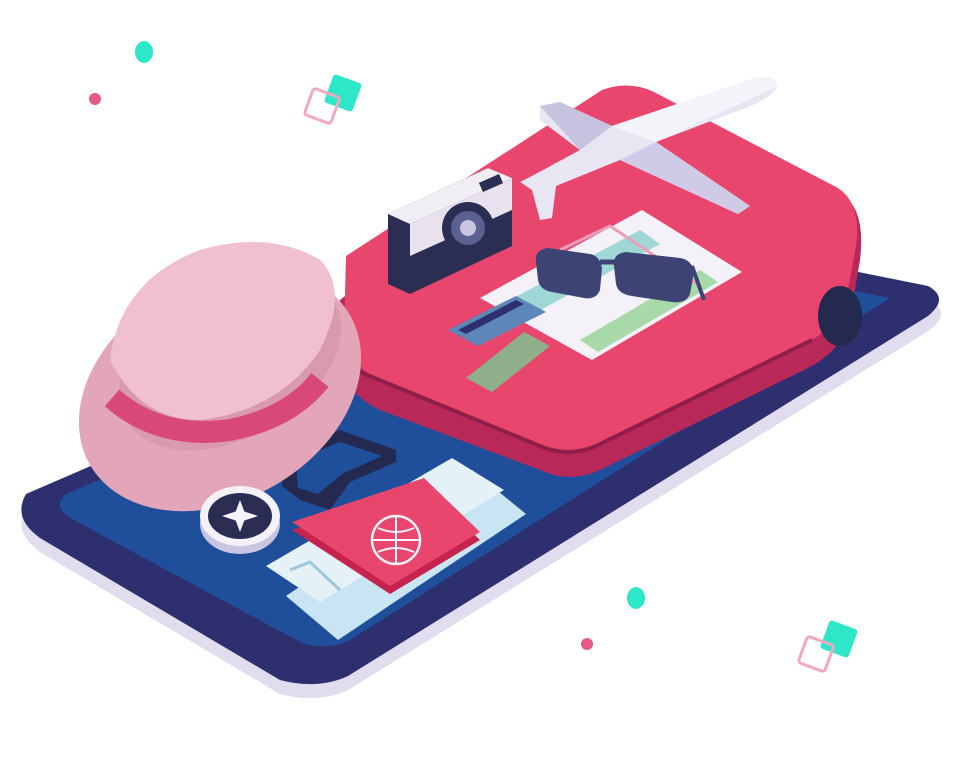 The image size is (960, 776). Describe the element at coordinates (719, 630) in the screenshot. I see `decor-bottom-right` at that location.